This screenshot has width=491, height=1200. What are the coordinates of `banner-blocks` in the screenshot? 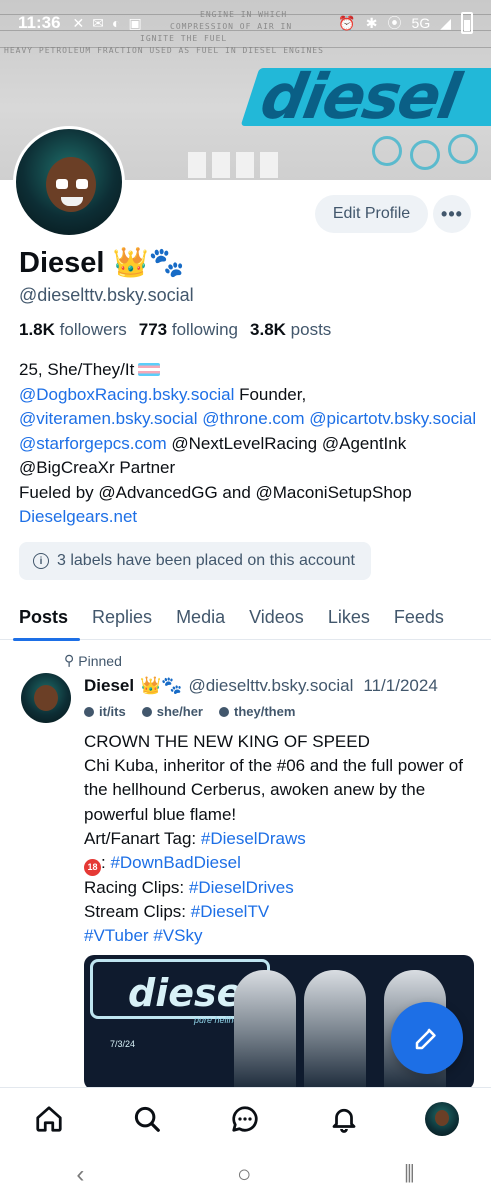 It's located at (233, 165).